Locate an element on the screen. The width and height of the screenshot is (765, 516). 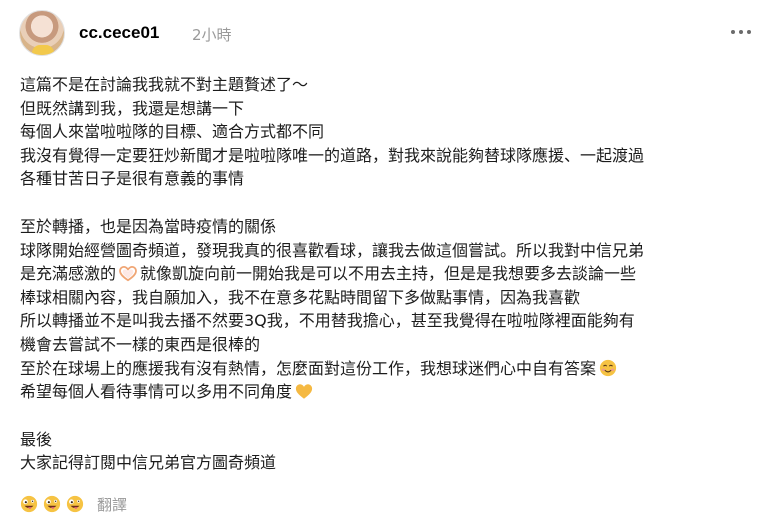
text-line: 每個人來當啦啦隊的目標、適合方式都不同 is located at coordinates (172, 132).